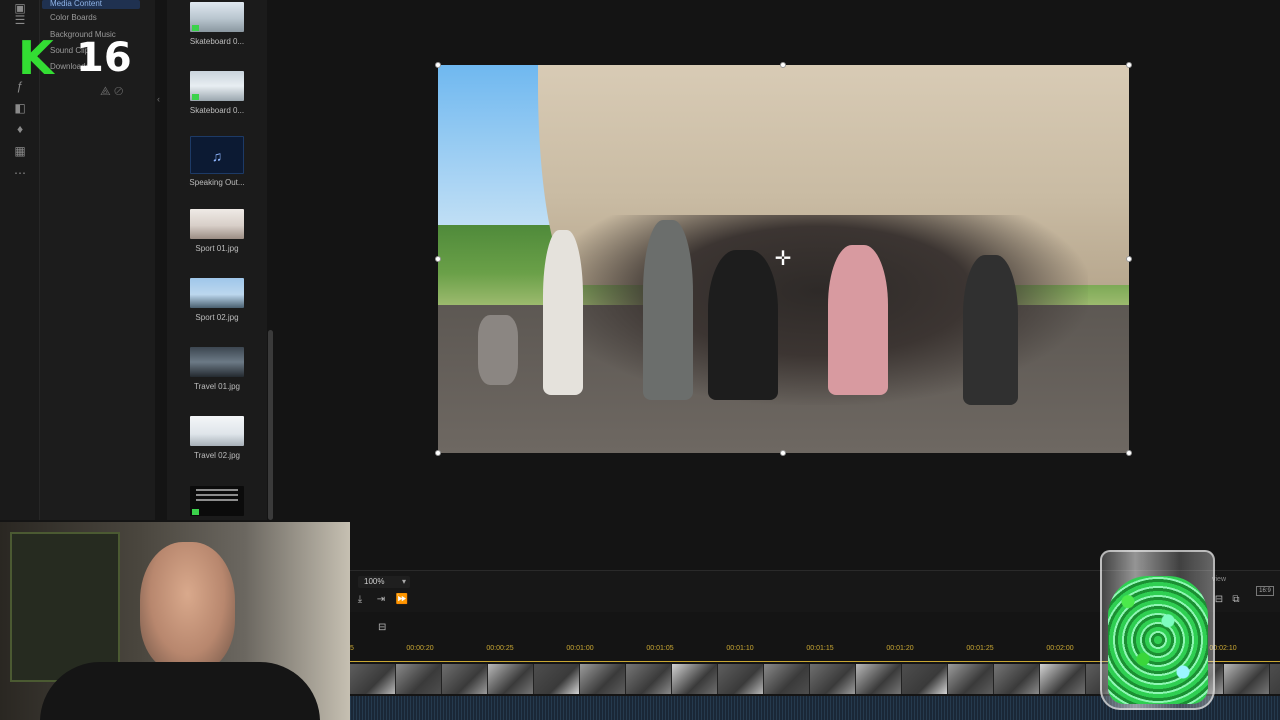 This screenshot has width=1280, height=720. I want to click on ruler-tick: 00:01:20, so click(900, 648).